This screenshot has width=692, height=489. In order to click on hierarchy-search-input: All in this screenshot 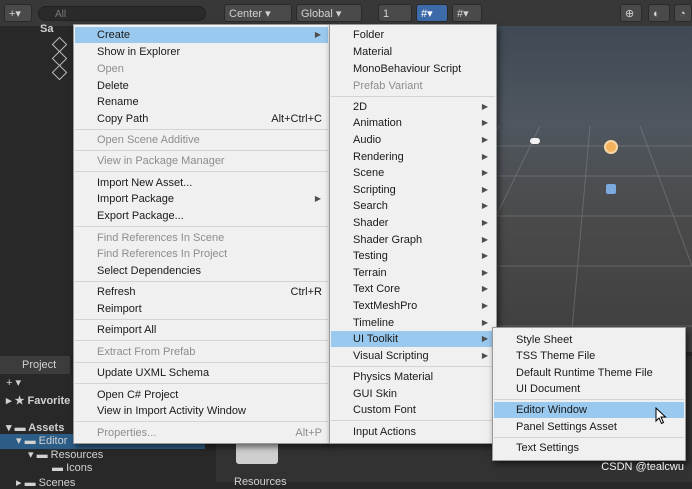, I will do `click(122, 13)`.